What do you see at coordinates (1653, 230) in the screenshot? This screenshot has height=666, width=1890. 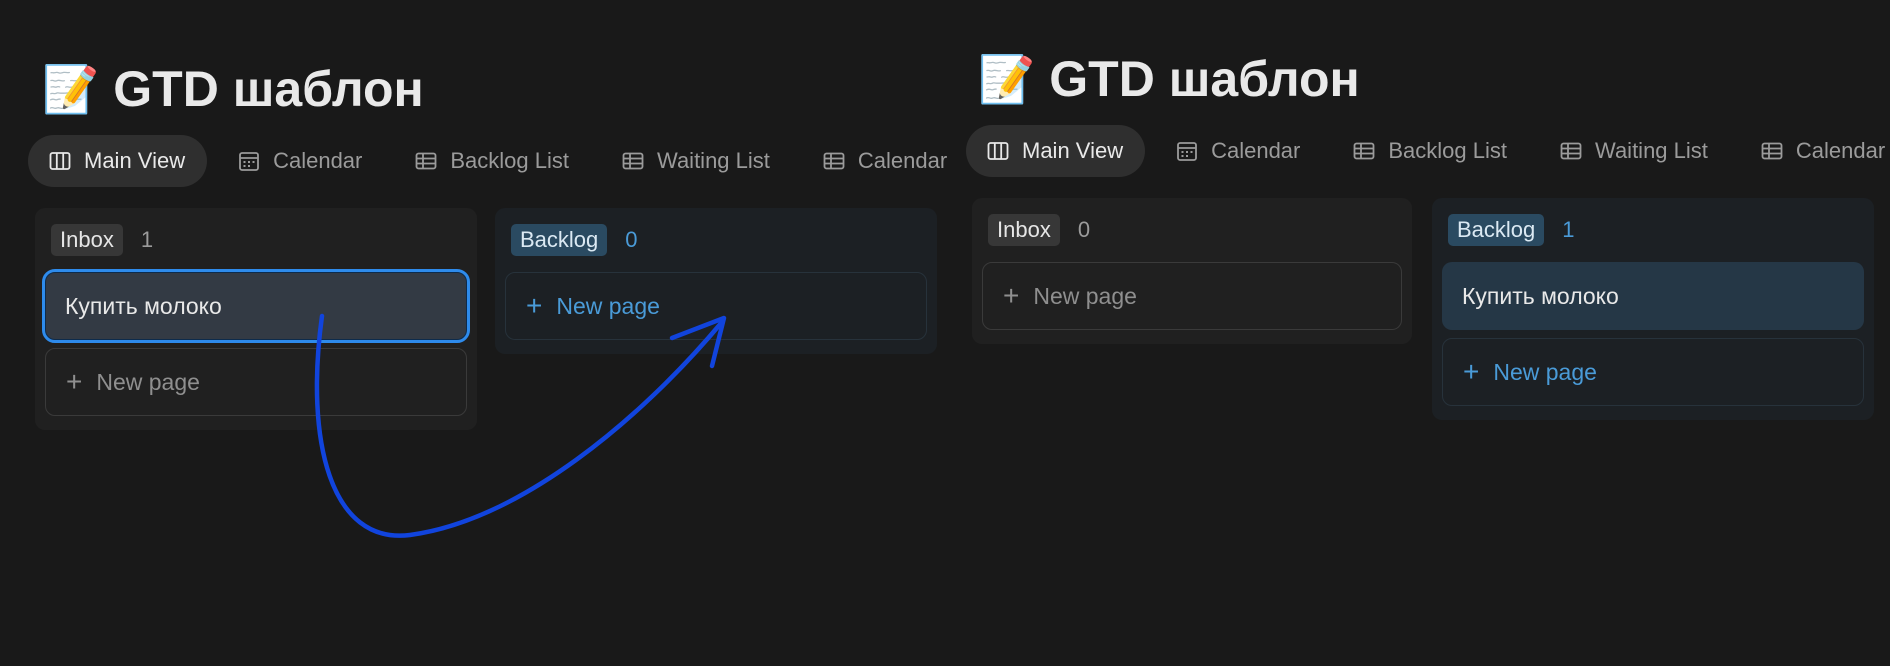 I see `column-header: Backlog 1` at bounding box center [1653, 230].